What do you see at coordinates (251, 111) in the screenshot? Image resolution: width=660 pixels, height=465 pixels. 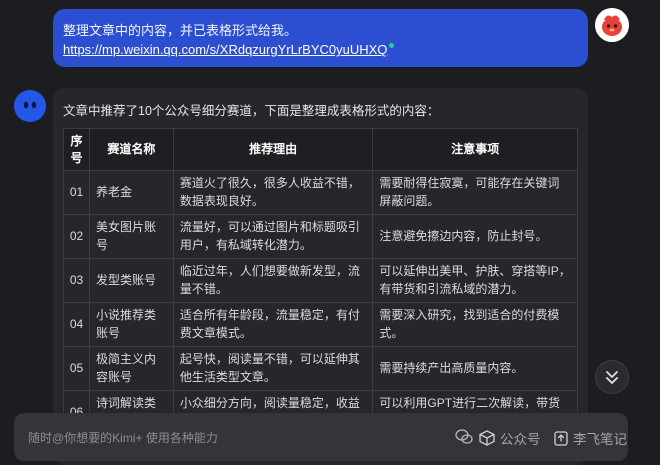 I see `assistant-intro-text: 文章中推荐了10个公众号细分赛道，下面是整理成表格形式的内容：` at bounding box center [251, 111].